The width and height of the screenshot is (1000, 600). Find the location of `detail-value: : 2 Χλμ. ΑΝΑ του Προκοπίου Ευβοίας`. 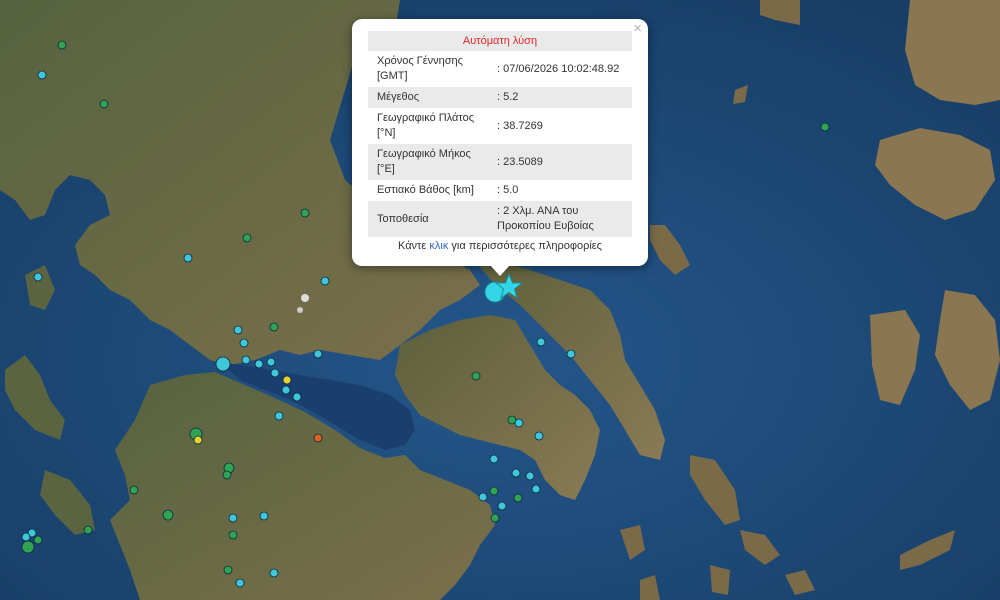

detail-value: : 2 Χλμ. ΑΝΑ του Προκοπίου Ευβοίας is located at coordinates (560, 219).